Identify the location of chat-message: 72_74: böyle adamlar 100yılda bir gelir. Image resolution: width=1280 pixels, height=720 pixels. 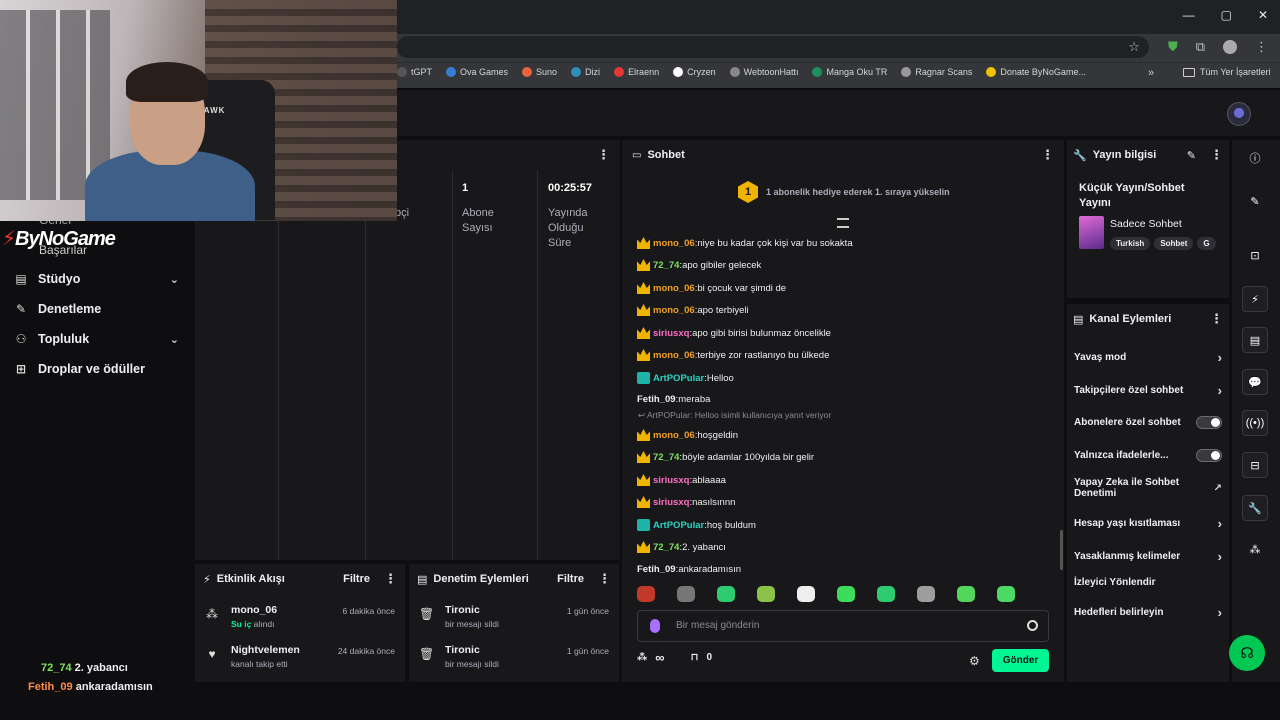
(725, 457).